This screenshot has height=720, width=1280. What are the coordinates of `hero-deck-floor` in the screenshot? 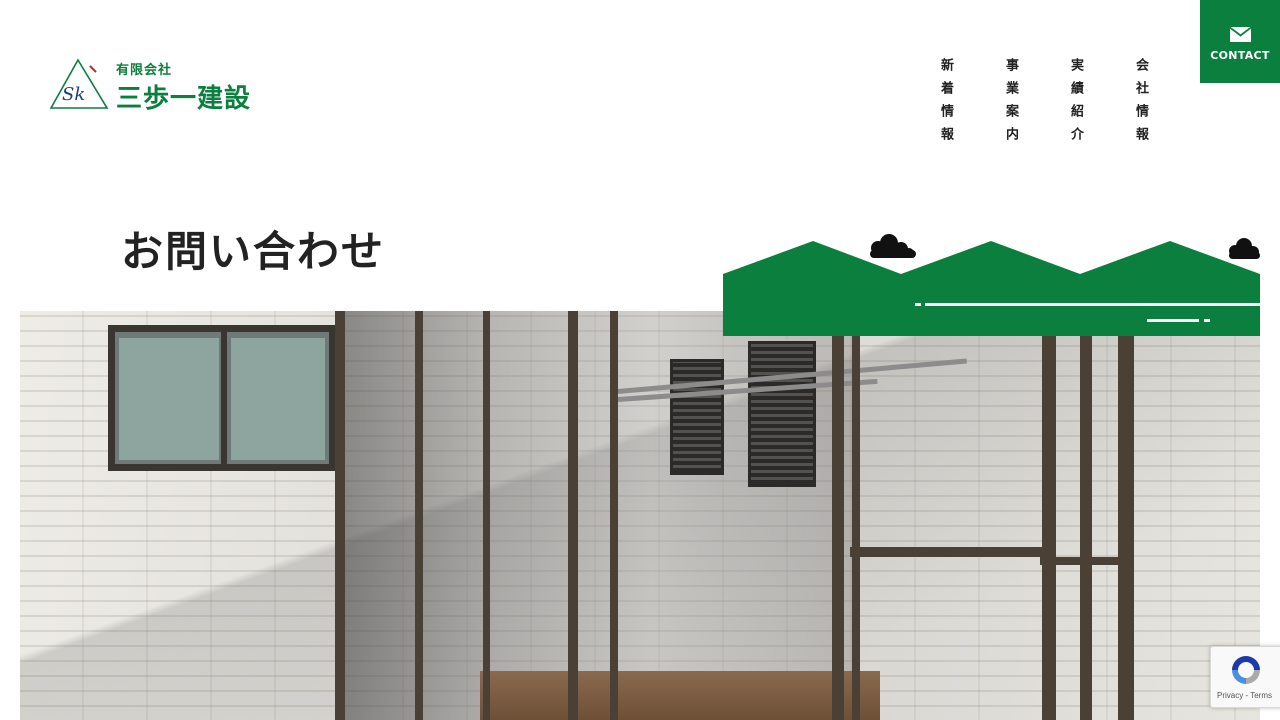 It's located at (680, 695).